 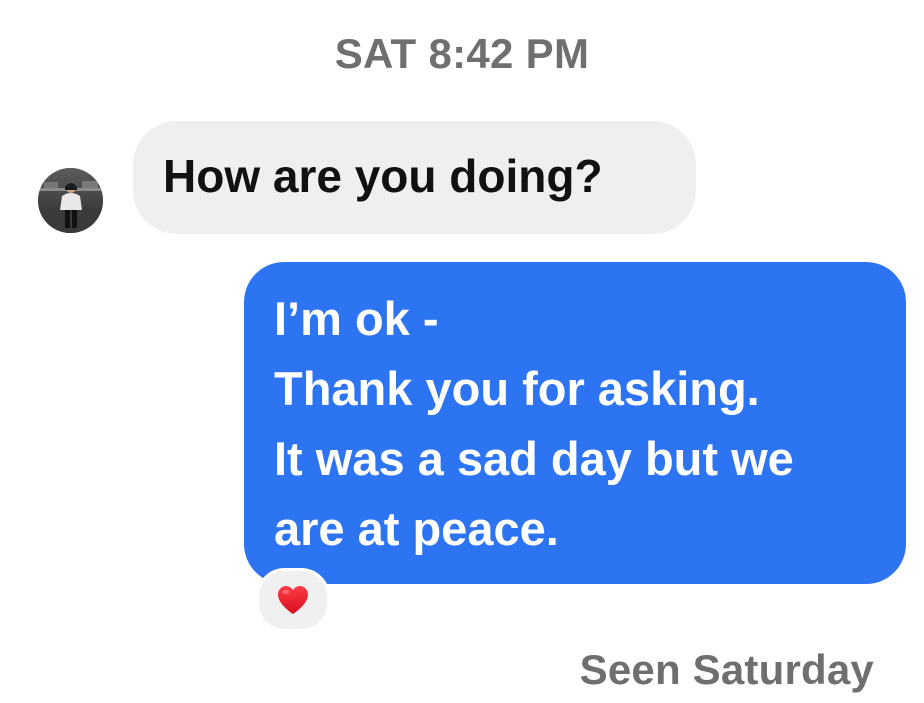 What do you see at coordinates (534, 458) in the screenshot?
I see `outgoing-message-line: It was a sad day but we` at bounding box center [534, 458].